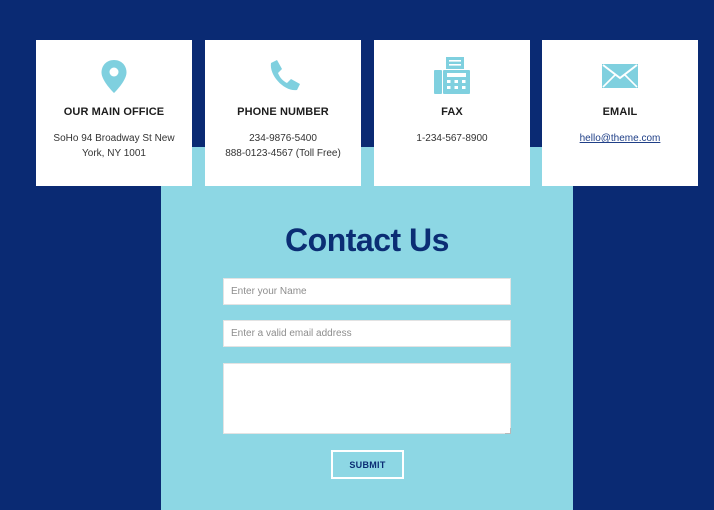 The width and height of the screenshot is (714, 510). What do you see at coordinates (367, 291) in the screenshot?
I see `name-input` at bounding box center [367, 291].